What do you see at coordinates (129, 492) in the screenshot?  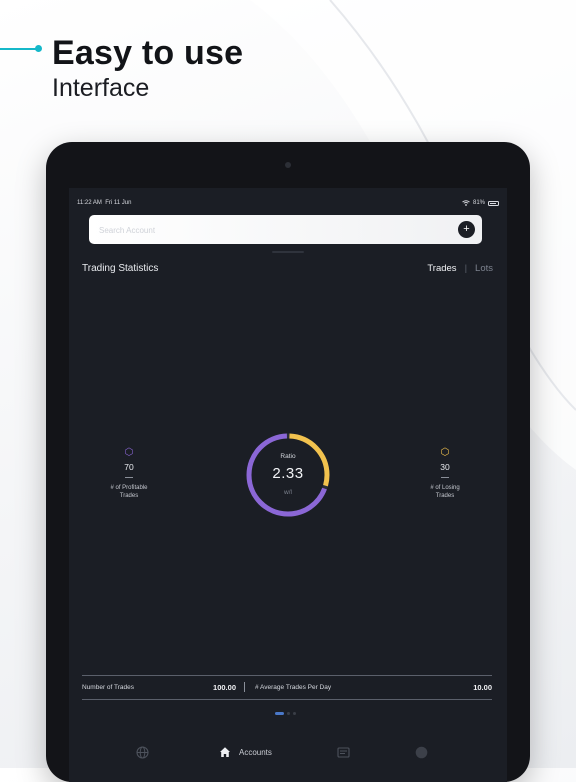 I see `profitable-trades-label: # of Profitable Trades` at bounding box center [129, 492].